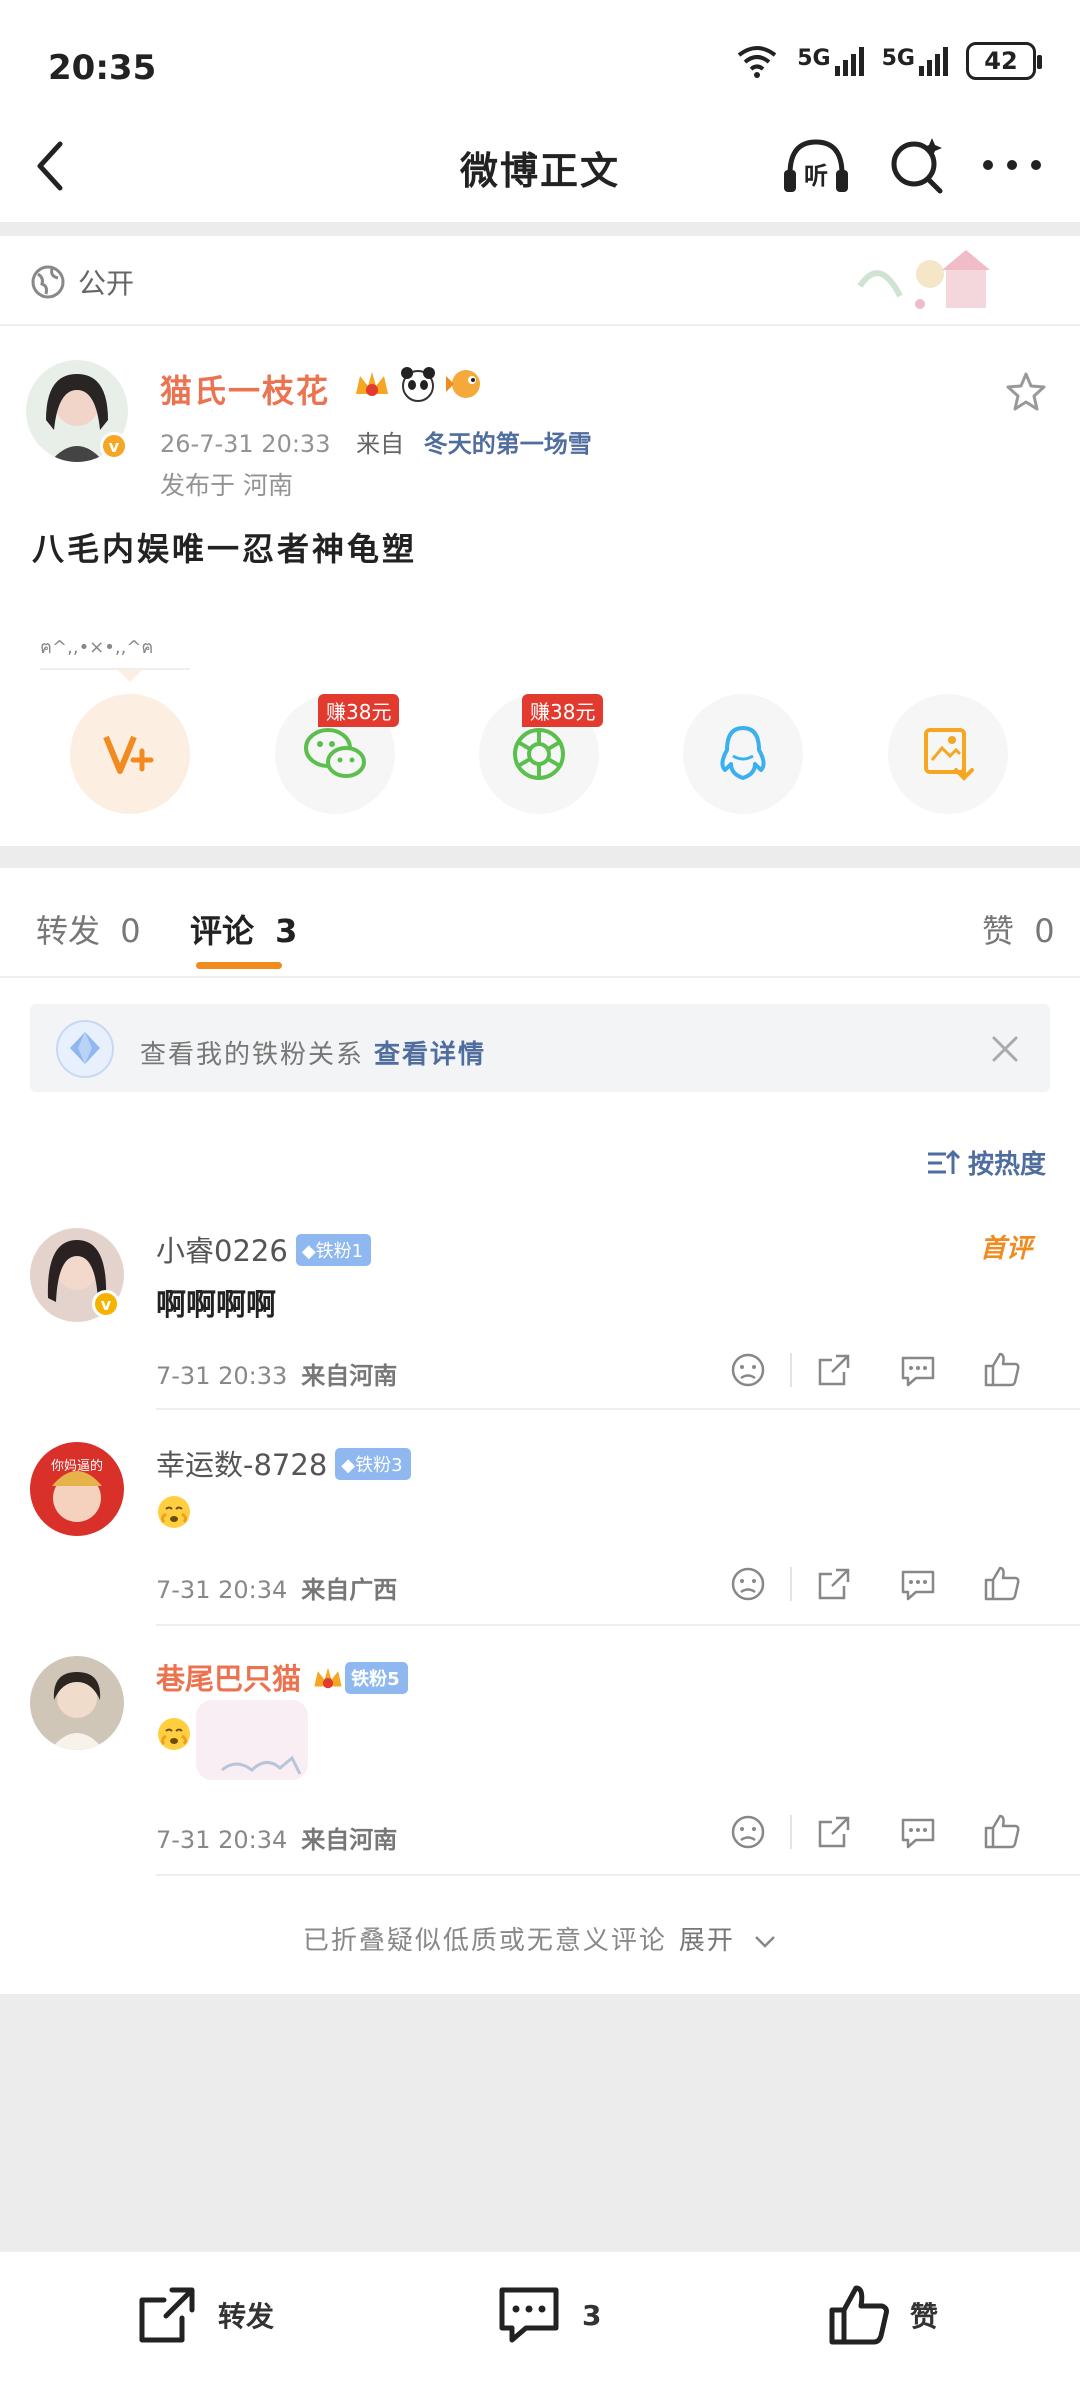 The width and height of the screenshot is (1080, 2386). Describe the element at coordinates (115, 669) in the screenshot. I see `kaomoji-underline` at that location.